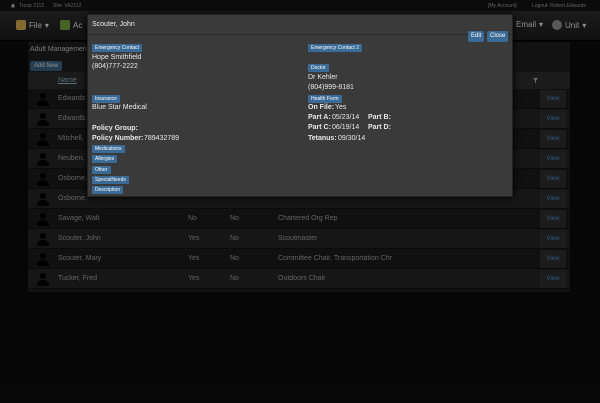 Image resolution: width=600 pixels, height=403 pixels. Describe the element at coordinates (331, 87) in the screenshot. I see `doctor-phone: (804)999-8181` at that location.